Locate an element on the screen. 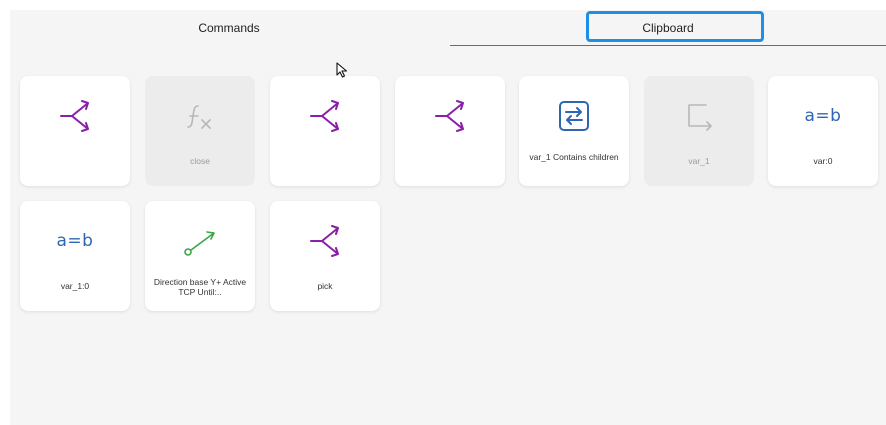  clipboard-tile: Direction base Y+ Active TCP Until:.. is located at coordinates (200, 256).